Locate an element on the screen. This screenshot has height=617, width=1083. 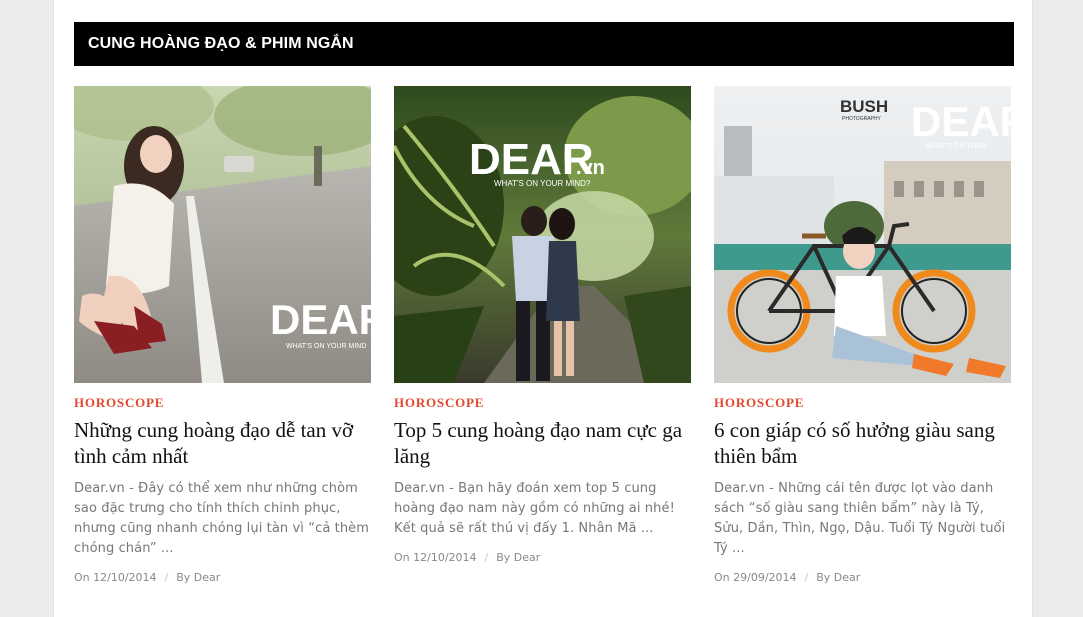
watermark-subtext: WHAT'S ON YOUR MIND is located at coordinates (326, 346).